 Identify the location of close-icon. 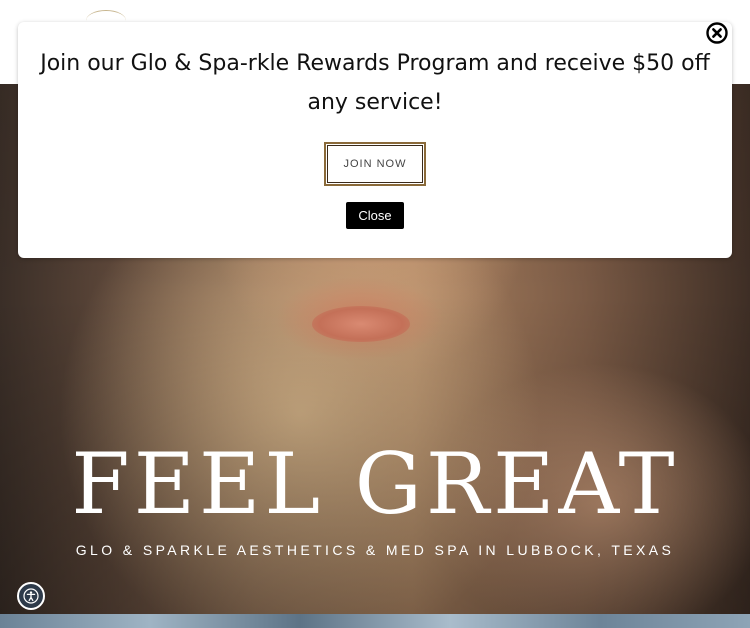
(717, 33).